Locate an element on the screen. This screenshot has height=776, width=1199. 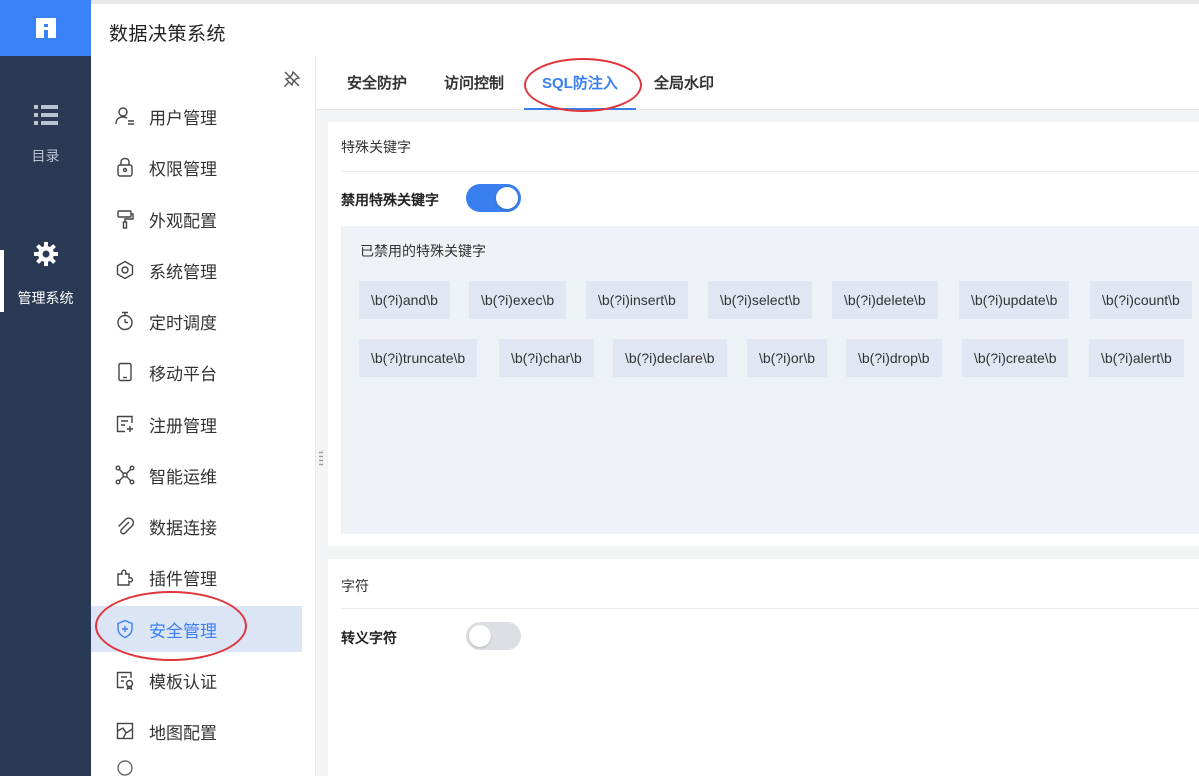
menu-item-label: 数据连接 is located at coordinates (183, 528).